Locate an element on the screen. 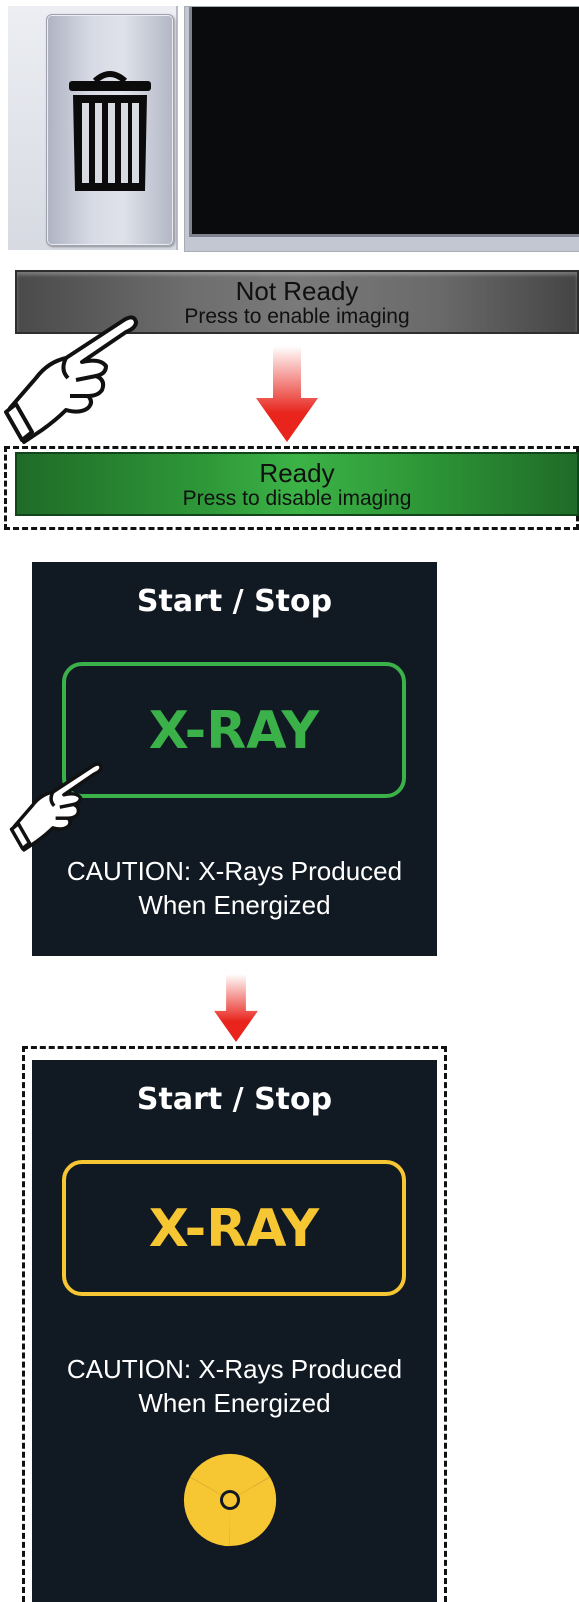 Image resolution: width=579 pixels, height=1602 pixels. trash-icon is located at coordinates (110, 131).